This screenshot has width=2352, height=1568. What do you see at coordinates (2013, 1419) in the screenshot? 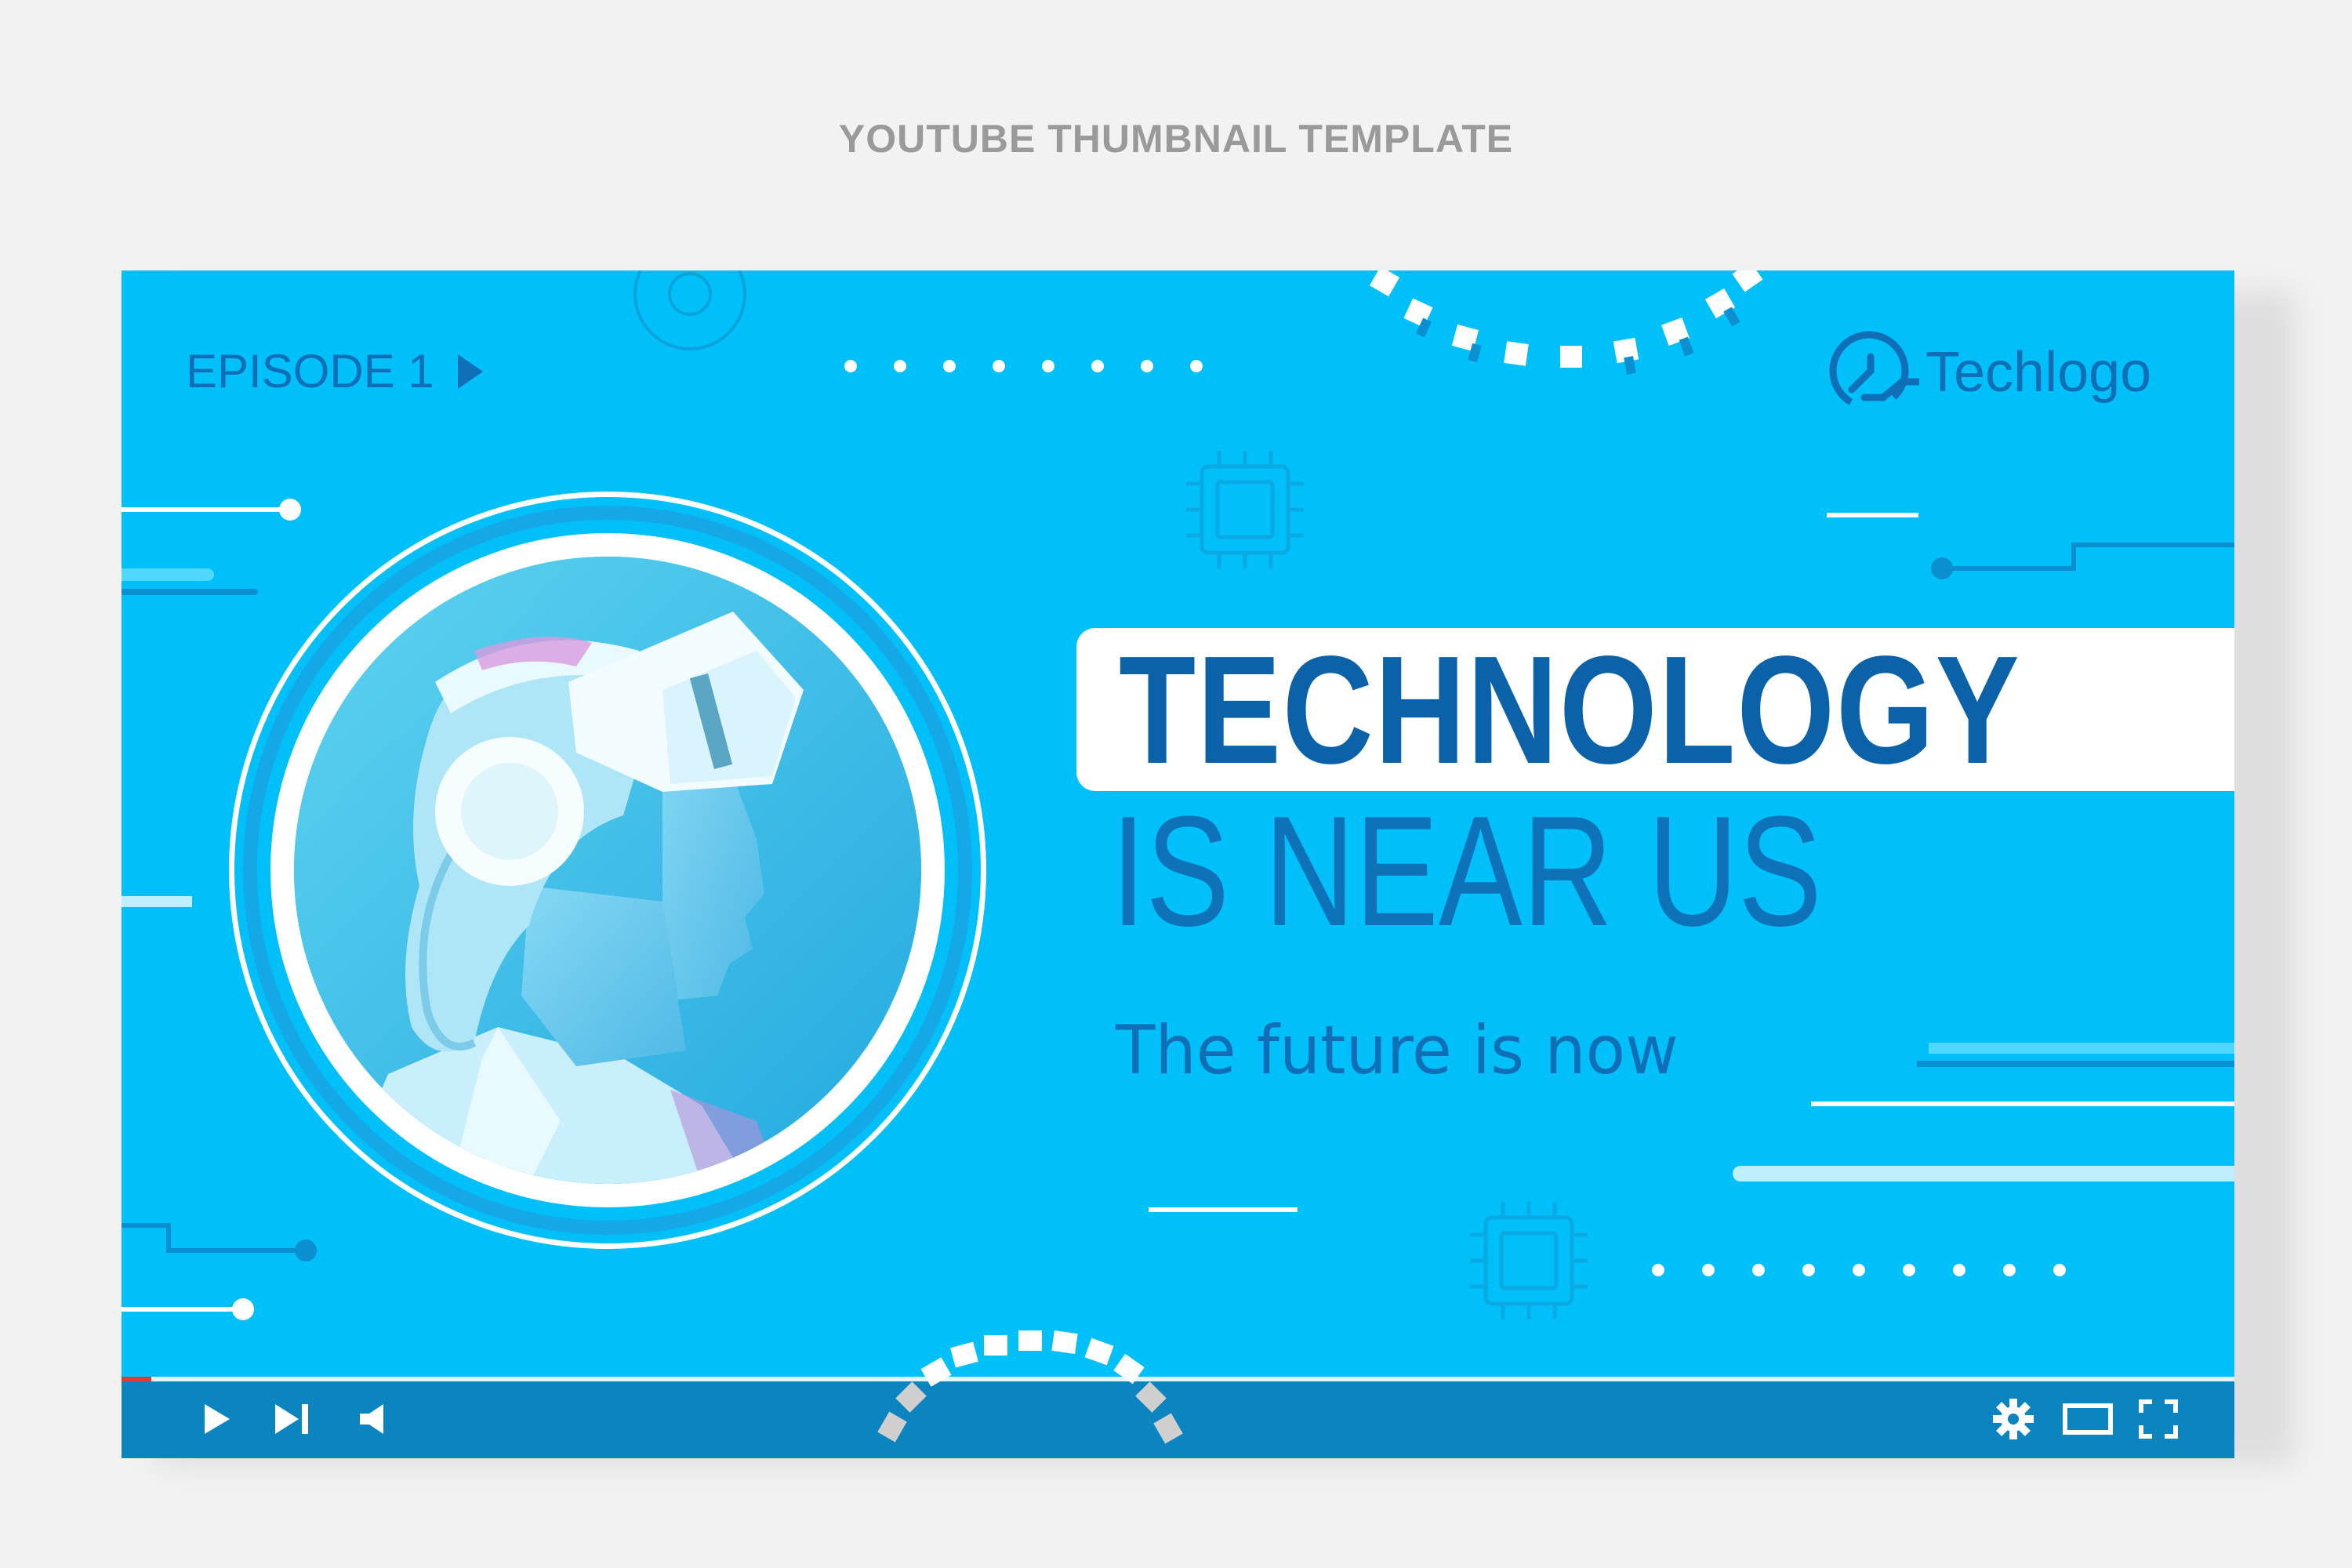
I see `settings-icon` at bounding box center [2013, 1419].